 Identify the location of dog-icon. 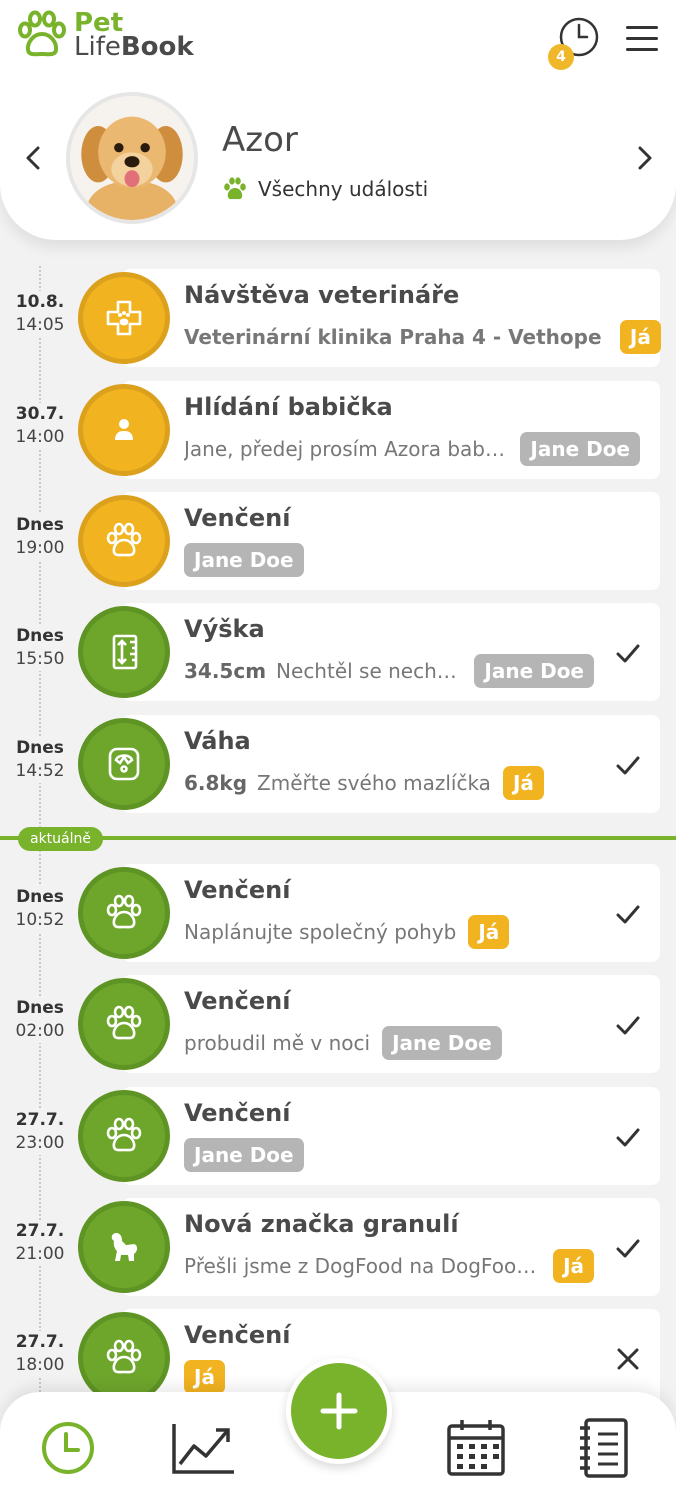
(124, 1247).